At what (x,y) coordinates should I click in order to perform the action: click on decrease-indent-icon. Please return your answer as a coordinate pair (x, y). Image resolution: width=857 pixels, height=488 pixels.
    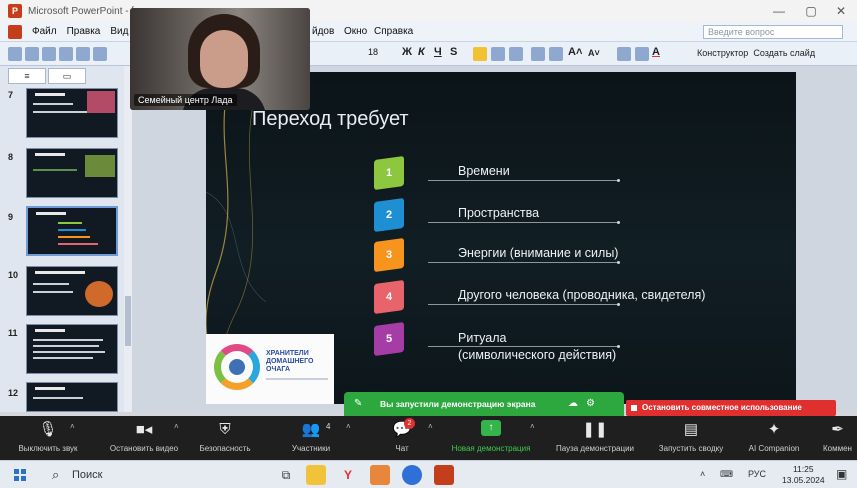
    Looking at the image, I should click on (624, 54).